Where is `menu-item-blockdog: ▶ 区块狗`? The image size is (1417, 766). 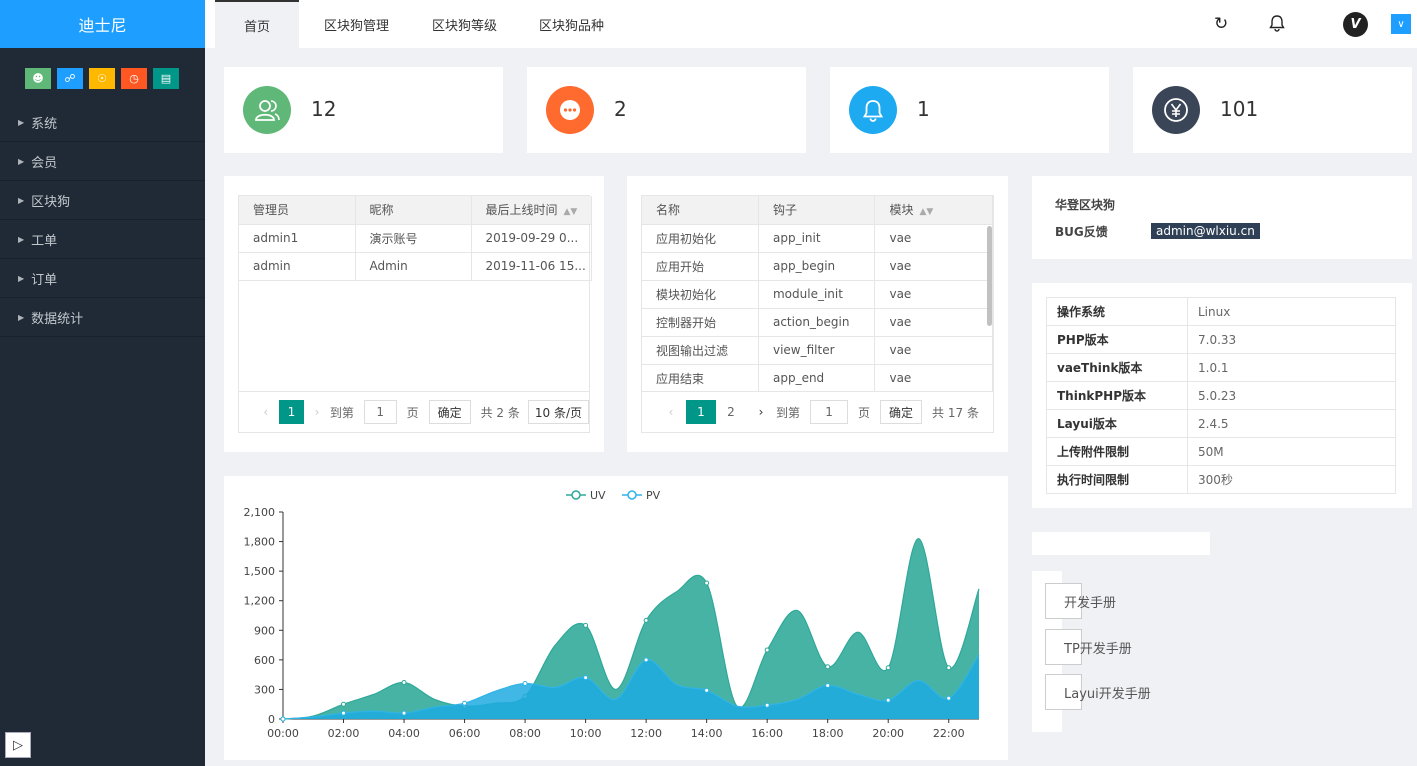 menu-item-blockdog: ▶ 区块狗 is located at coordinates (102, 200).